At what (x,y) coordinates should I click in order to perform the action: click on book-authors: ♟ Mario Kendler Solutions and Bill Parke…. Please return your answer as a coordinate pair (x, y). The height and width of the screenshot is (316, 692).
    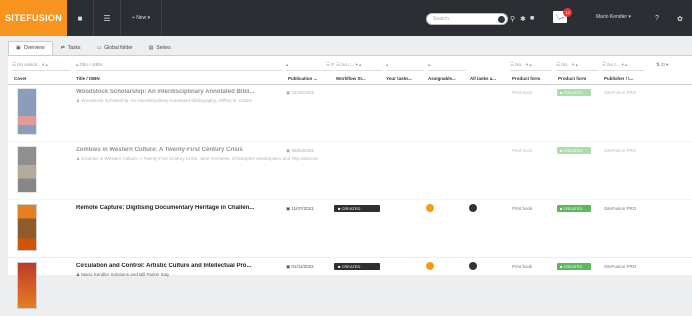
    Looking at the image, I should click on (123, 274).